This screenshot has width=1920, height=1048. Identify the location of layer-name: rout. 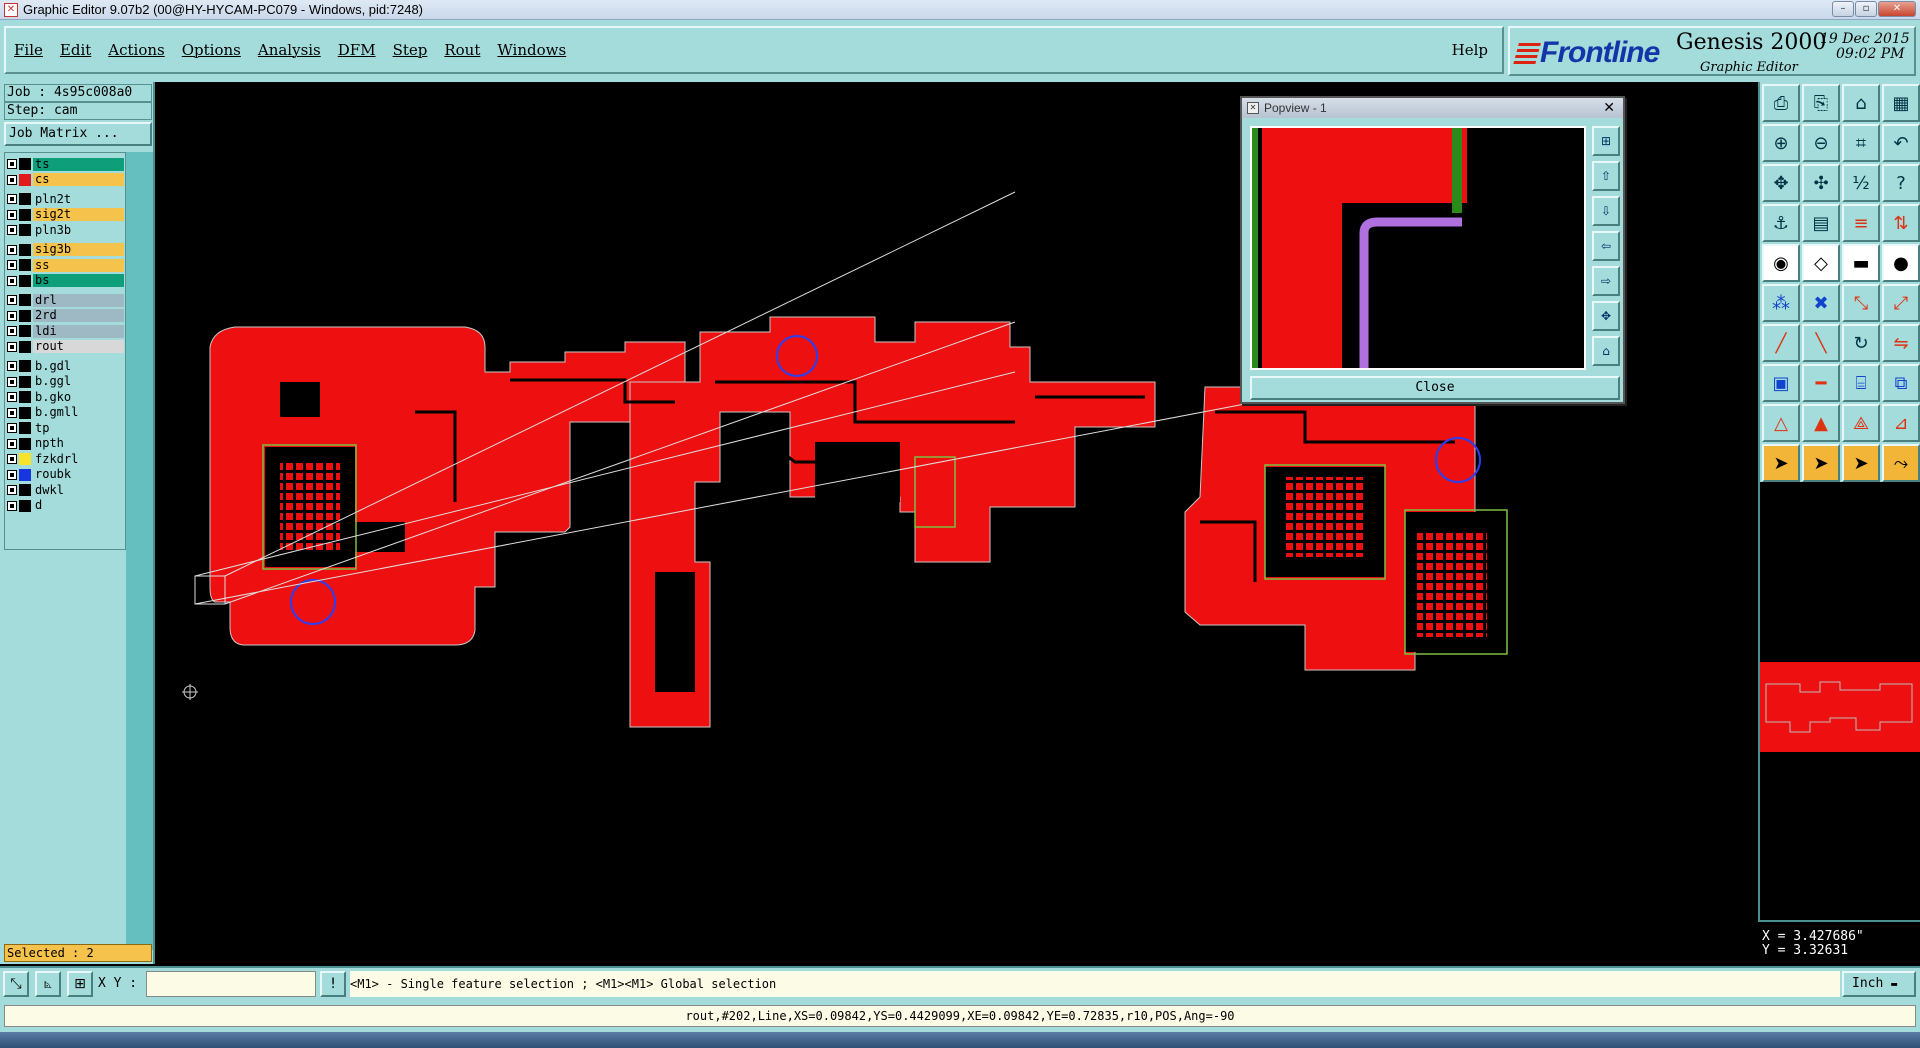
(78, 346).